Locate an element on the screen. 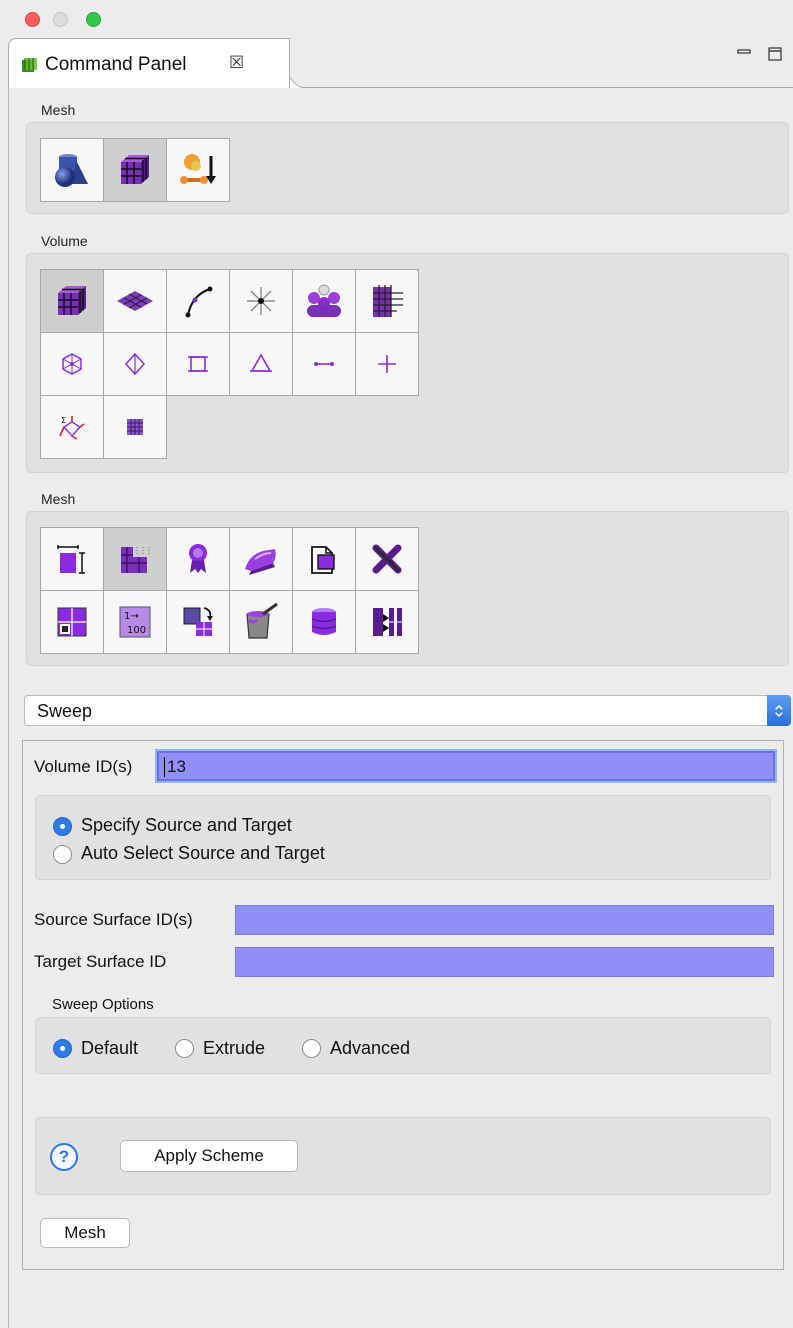 The width and height of the screenshot is (793, 1328). mesh-cube-icon is located at coordinates (135, 169).